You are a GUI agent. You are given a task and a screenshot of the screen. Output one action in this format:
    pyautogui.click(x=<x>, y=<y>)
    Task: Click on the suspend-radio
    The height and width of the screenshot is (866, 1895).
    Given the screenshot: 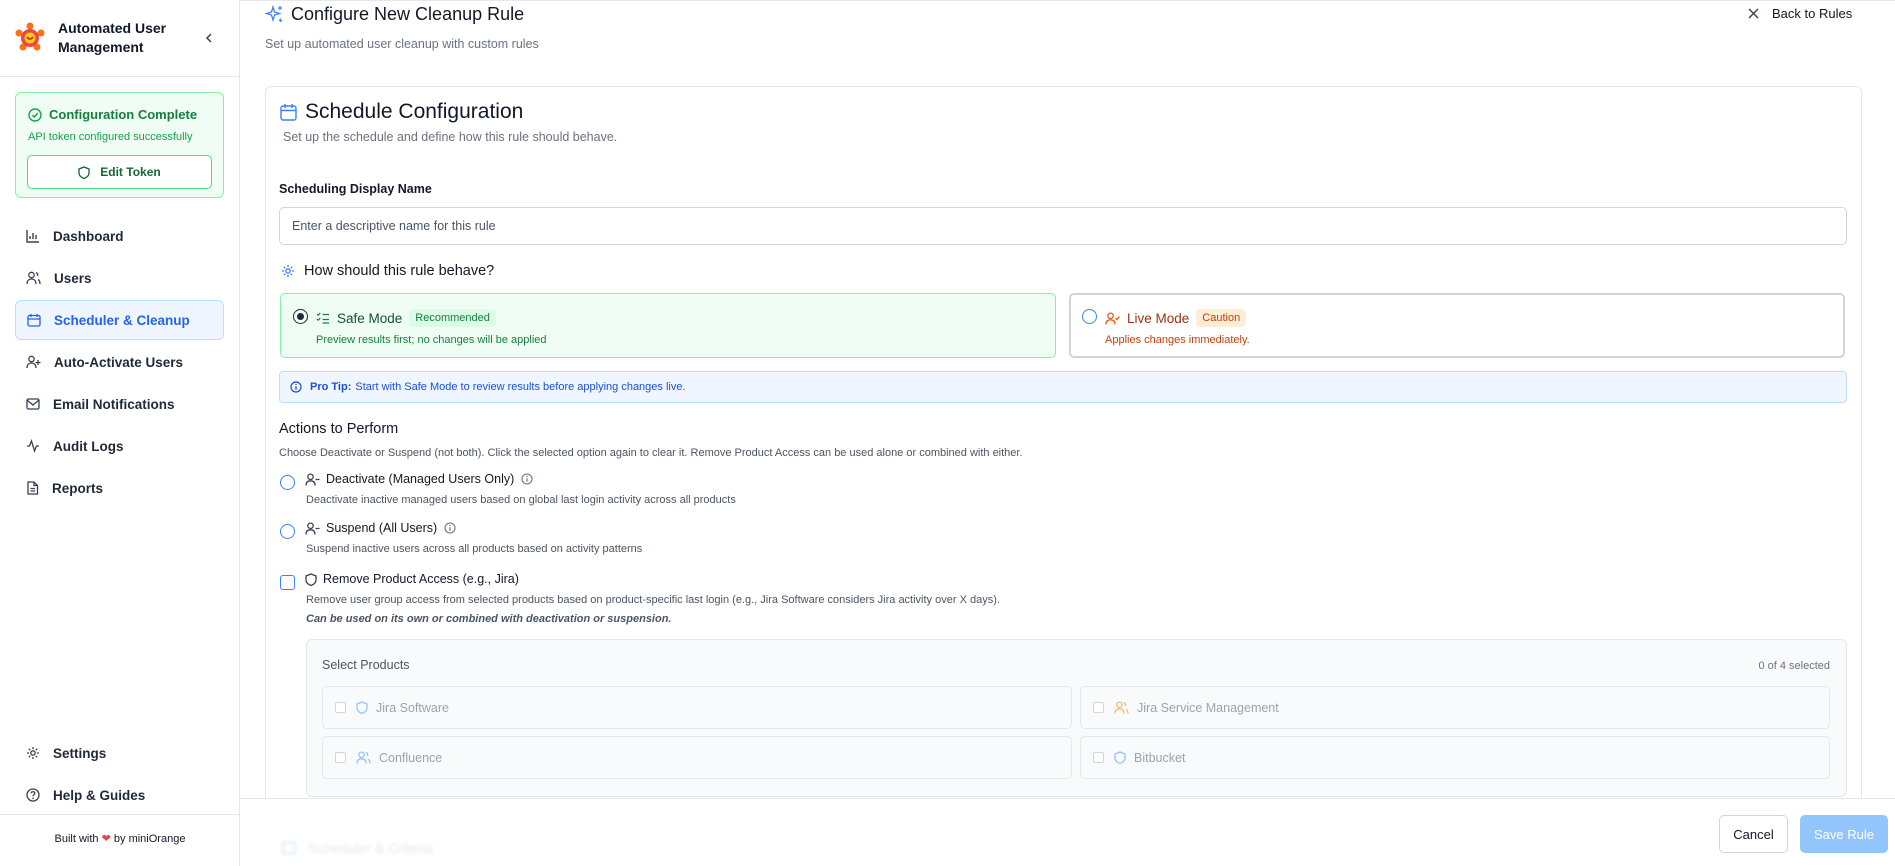 What is the action you would take?
    pyautogui.click(x=287, y=531)
    